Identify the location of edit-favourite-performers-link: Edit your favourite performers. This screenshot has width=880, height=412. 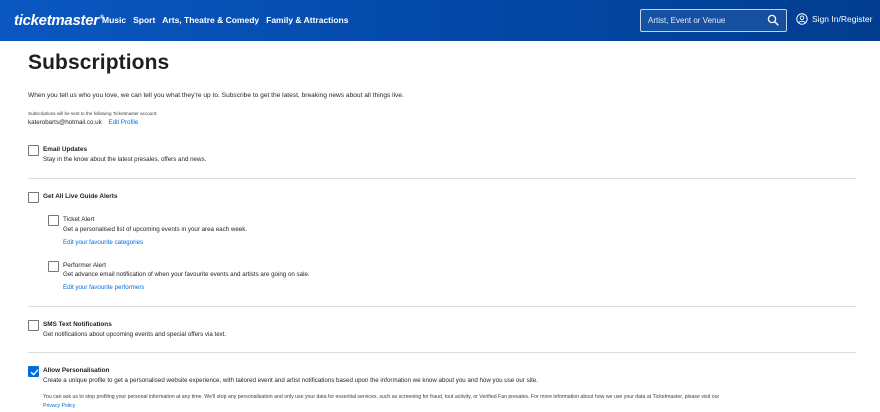
(104, 287).